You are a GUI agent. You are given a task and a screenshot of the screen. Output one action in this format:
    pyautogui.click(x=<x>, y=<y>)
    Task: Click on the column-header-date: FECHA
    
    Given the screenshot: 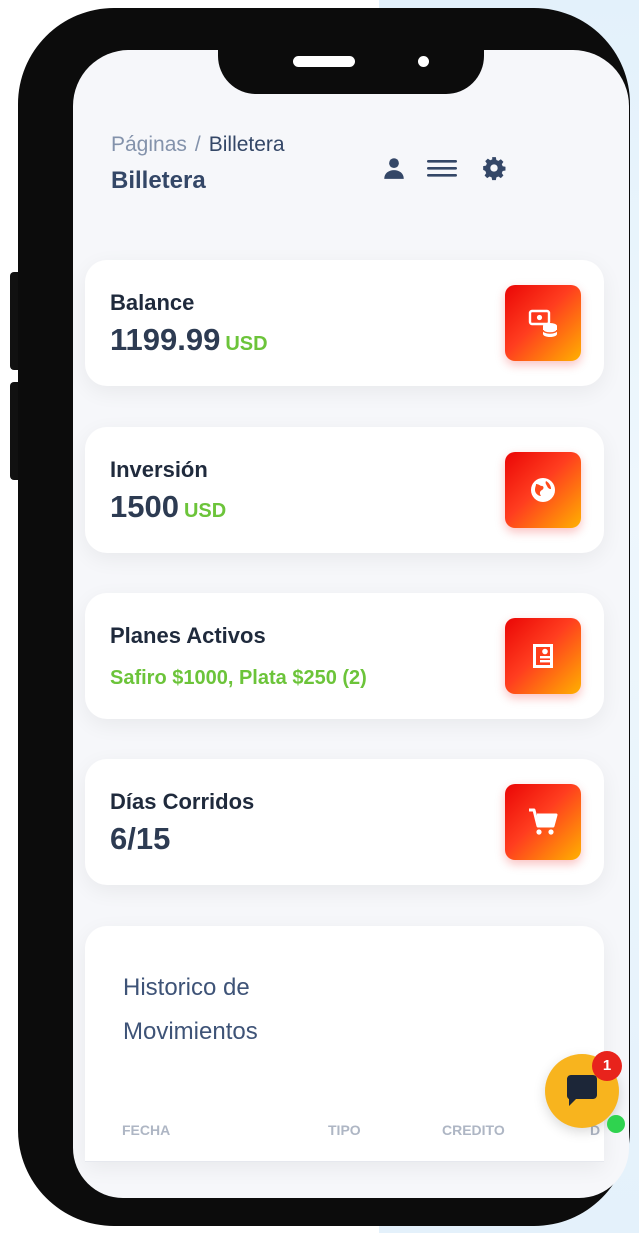 What is the action you would take?
    pyautogui.click(x=146, y=1130)
    